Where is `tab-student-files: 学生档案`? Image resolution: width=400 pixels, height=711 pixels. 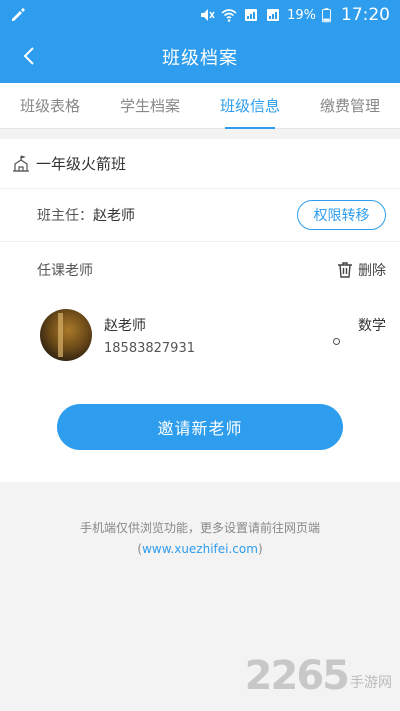
tab-student-files: 学生档案 is located at coordinates (150, 105).